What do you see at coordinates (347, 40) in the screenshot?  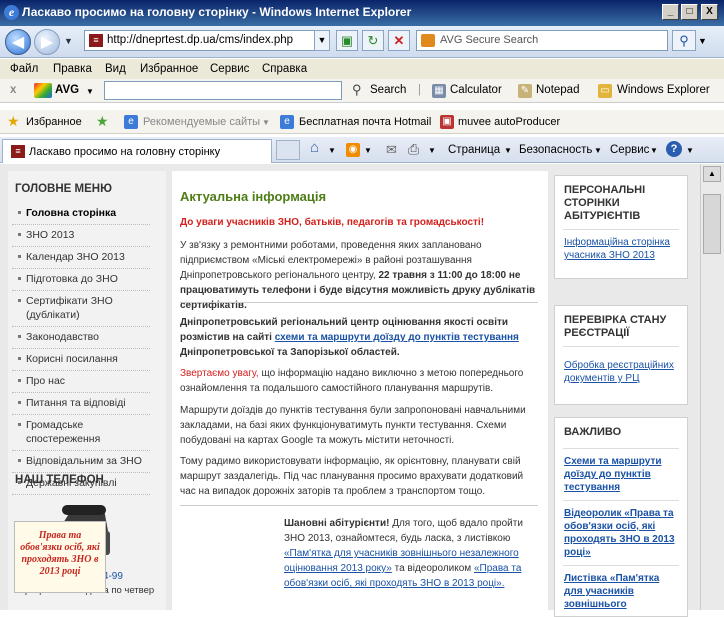 I see `compatibility-view-icon: ▣` at bounding box center [347, 40].